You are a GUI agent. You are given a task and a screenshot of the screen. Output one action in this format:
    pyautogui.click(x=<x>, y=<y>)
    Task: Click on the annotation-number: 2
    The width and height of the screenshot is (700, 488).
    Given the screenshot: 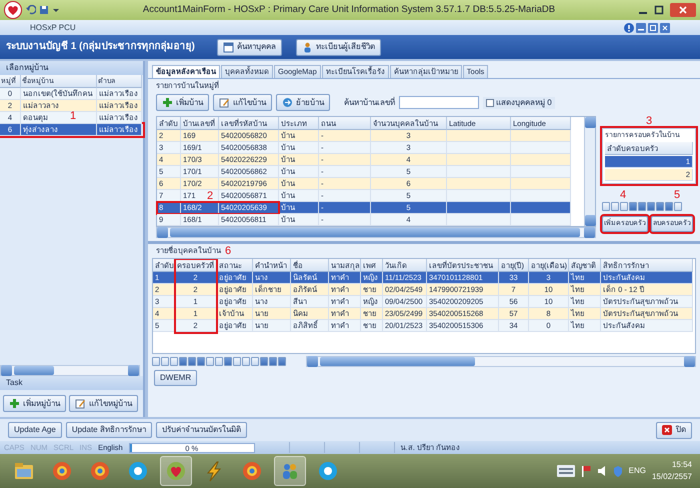 What is the action you would take?
    pyautogui.click(x=210, y=196)
    